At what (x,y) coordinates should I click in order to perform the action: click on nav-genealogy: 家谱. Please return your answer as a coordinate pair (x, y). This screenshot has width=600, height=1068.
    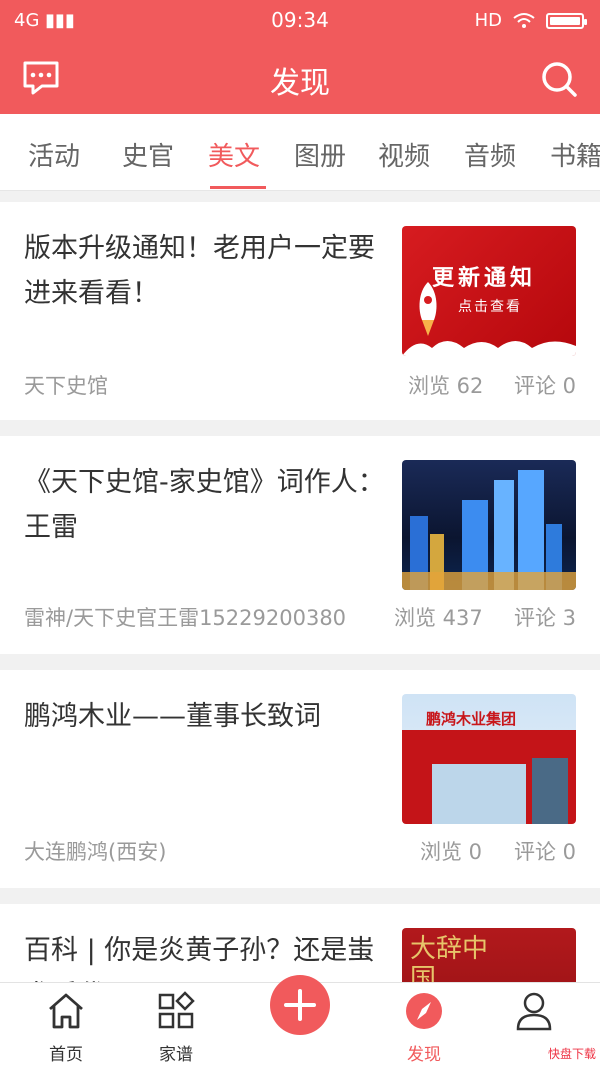
    Looking at the image, I should click on (176, 1028).